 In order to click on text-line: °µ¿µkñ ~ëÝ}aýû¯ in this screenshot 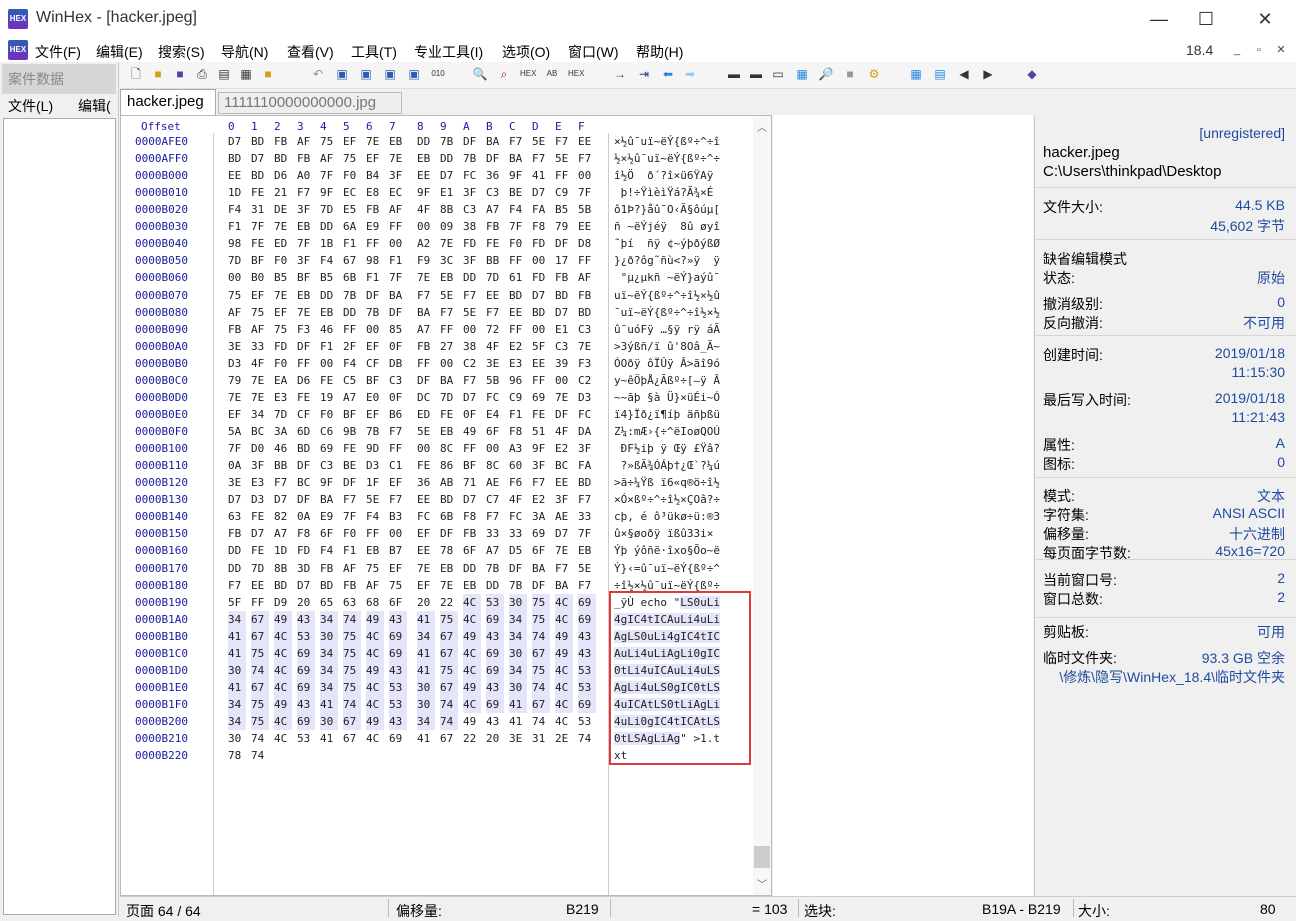, I will do `click(667, 277)`.